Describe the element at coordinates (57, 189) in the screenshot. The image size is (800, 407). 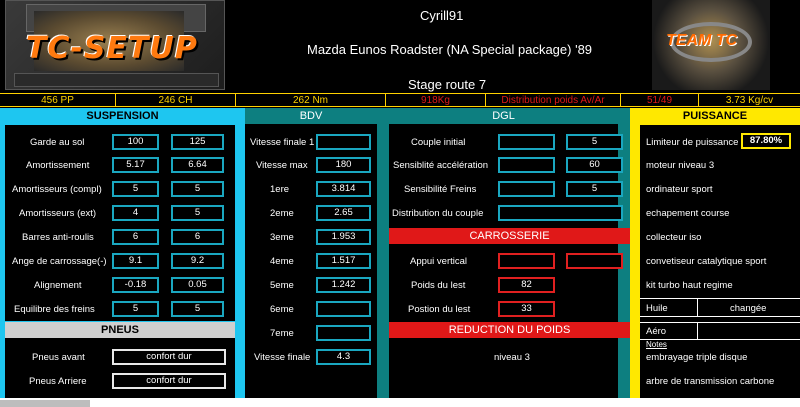
I see `suspension-label-compression: Amortisseurs (compl)` at that location.